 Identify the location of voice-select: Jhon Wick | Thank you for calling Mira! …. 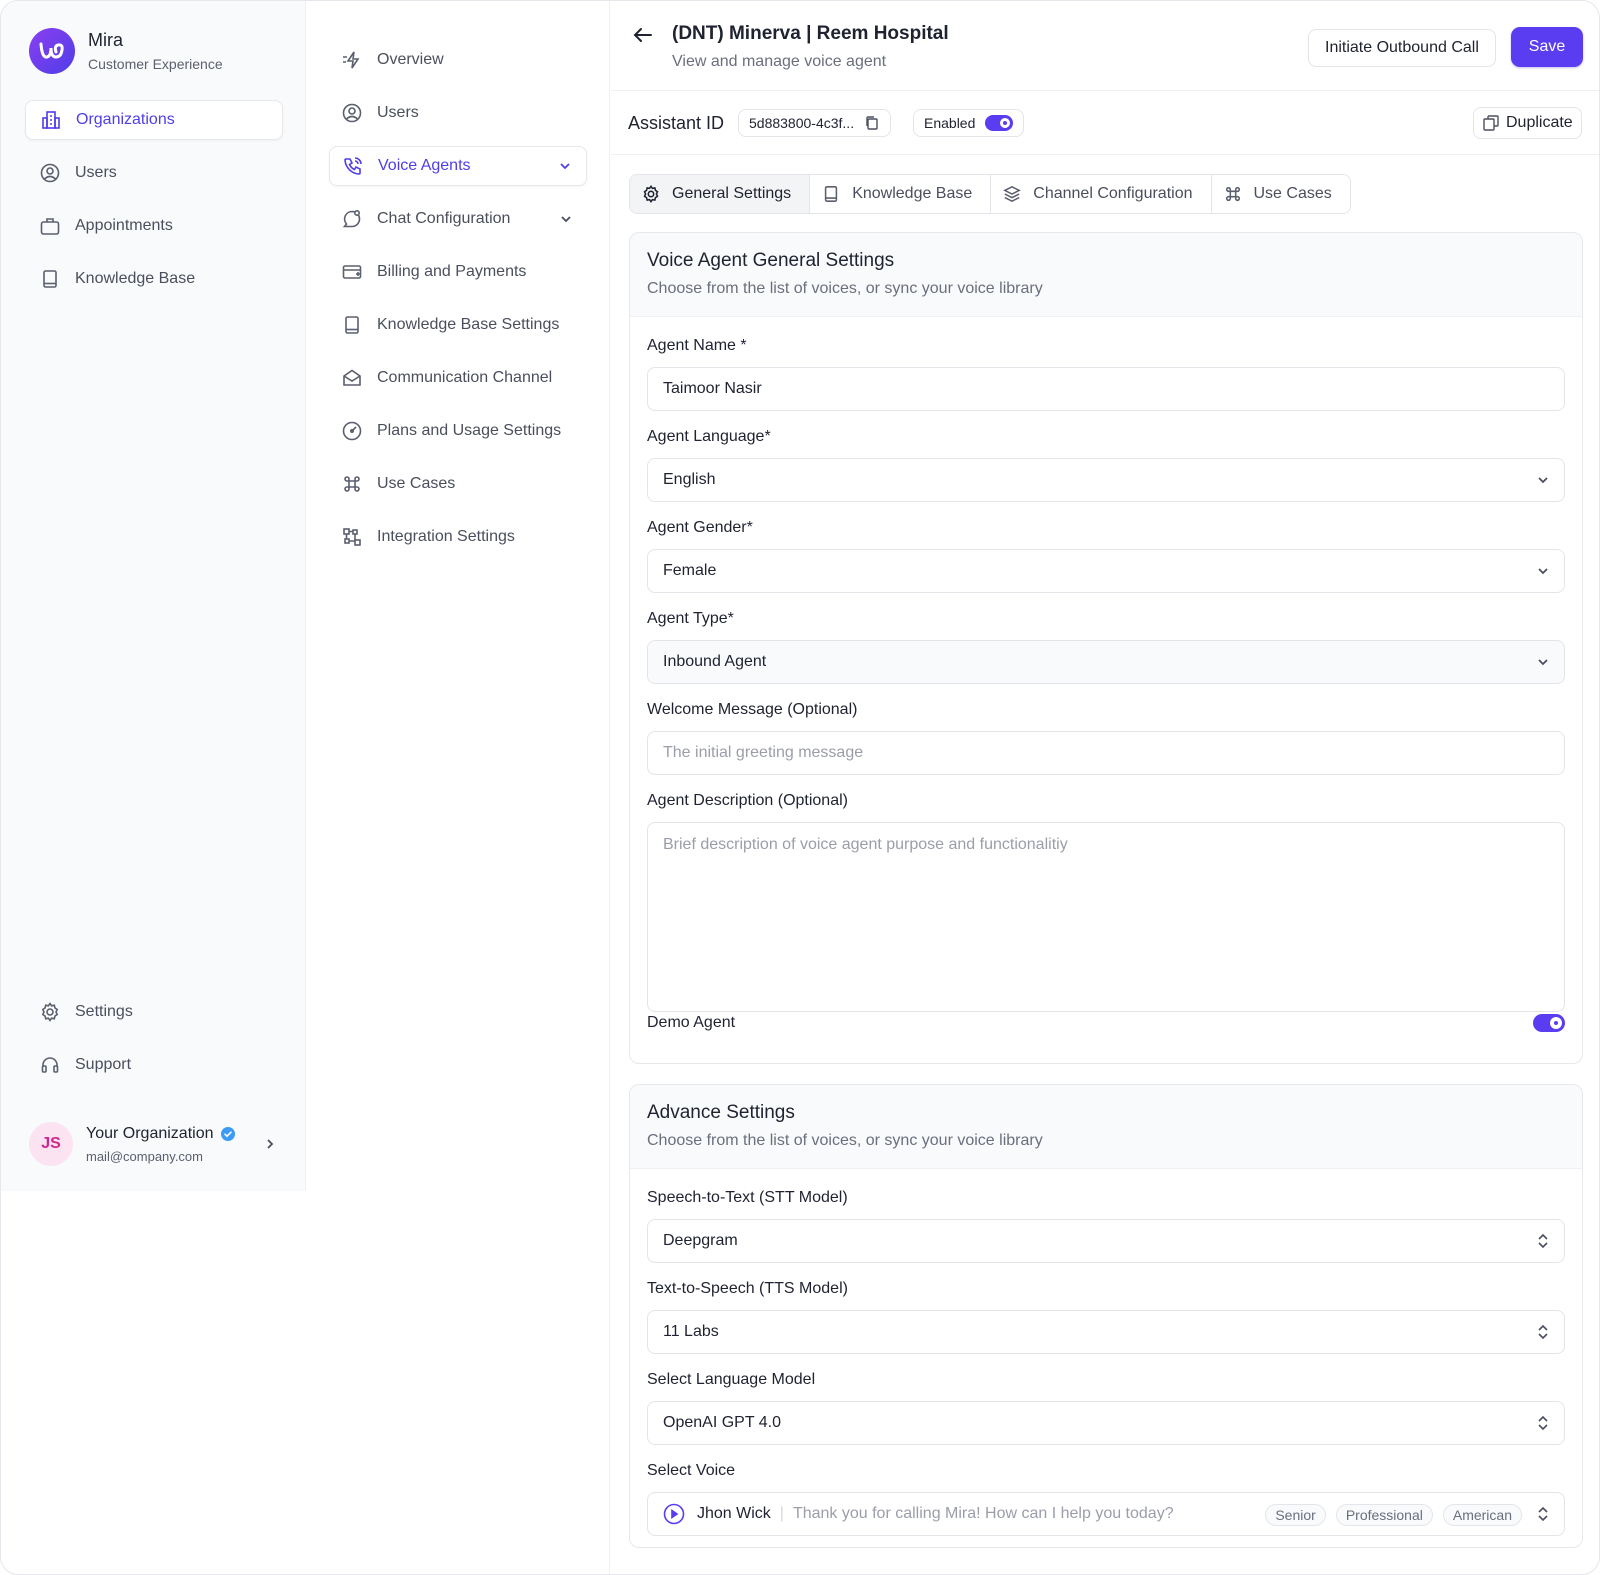
(1106, 1514).